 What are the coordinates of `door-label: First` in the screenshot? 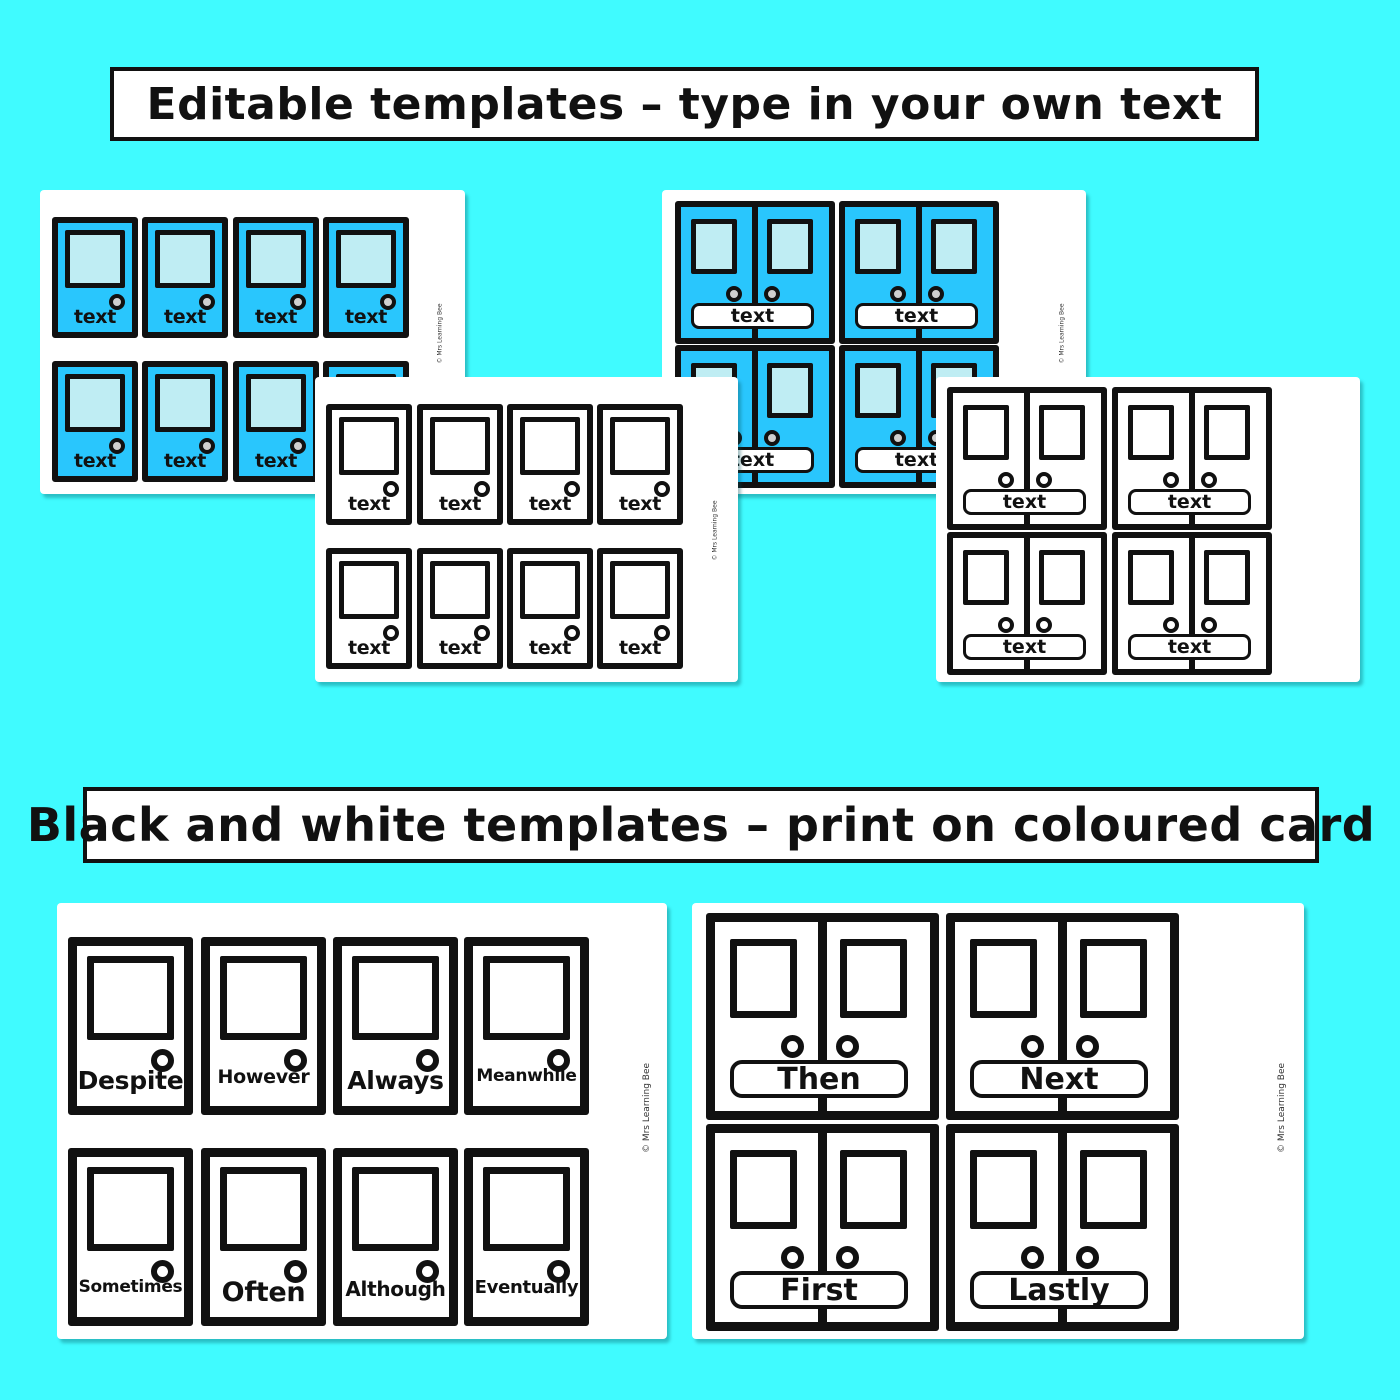 It's located at (819, 1290).